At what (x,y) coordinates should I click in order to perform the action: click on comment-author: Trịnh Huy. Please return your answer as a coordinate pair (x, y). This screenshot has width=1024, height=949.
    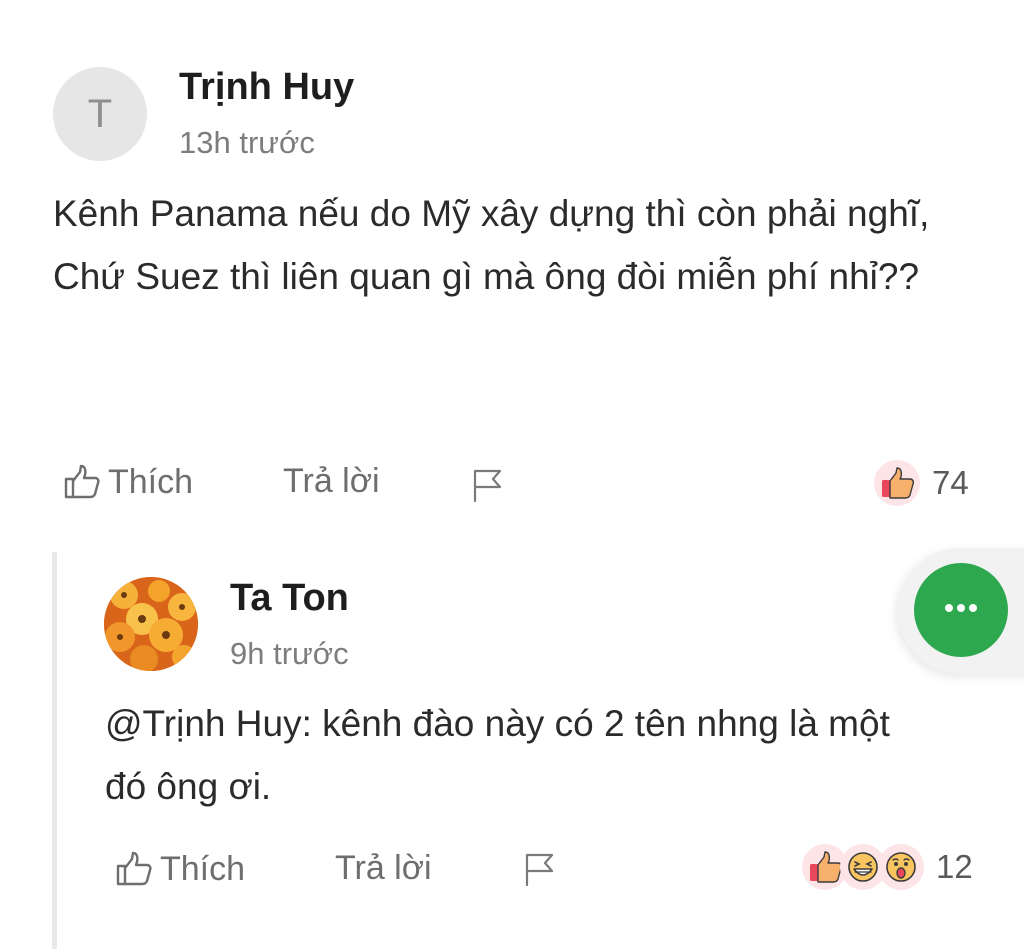
    Looking at the image, I should click on (266, 87).